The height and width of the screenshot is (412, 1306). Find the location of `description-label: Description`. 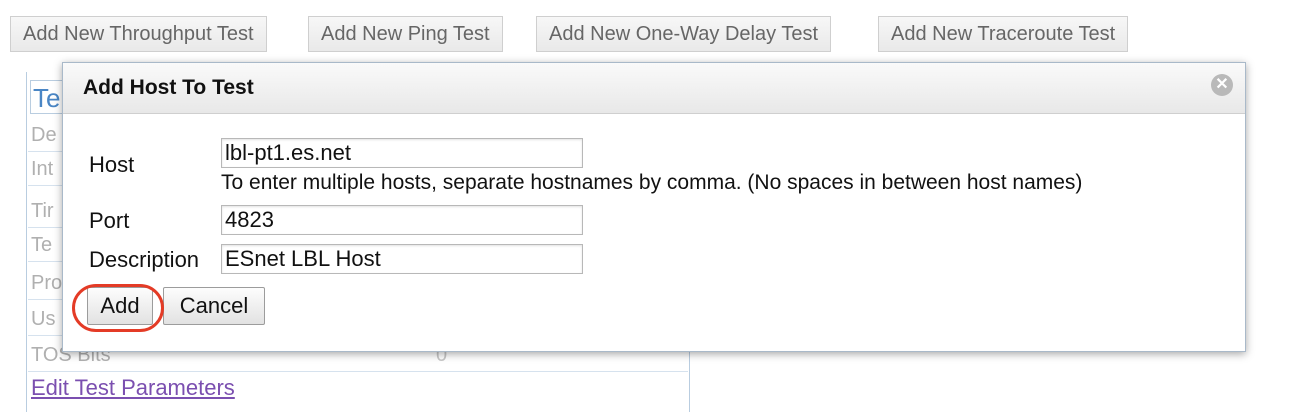

description-label: Description is located at coordinates (144, 259).